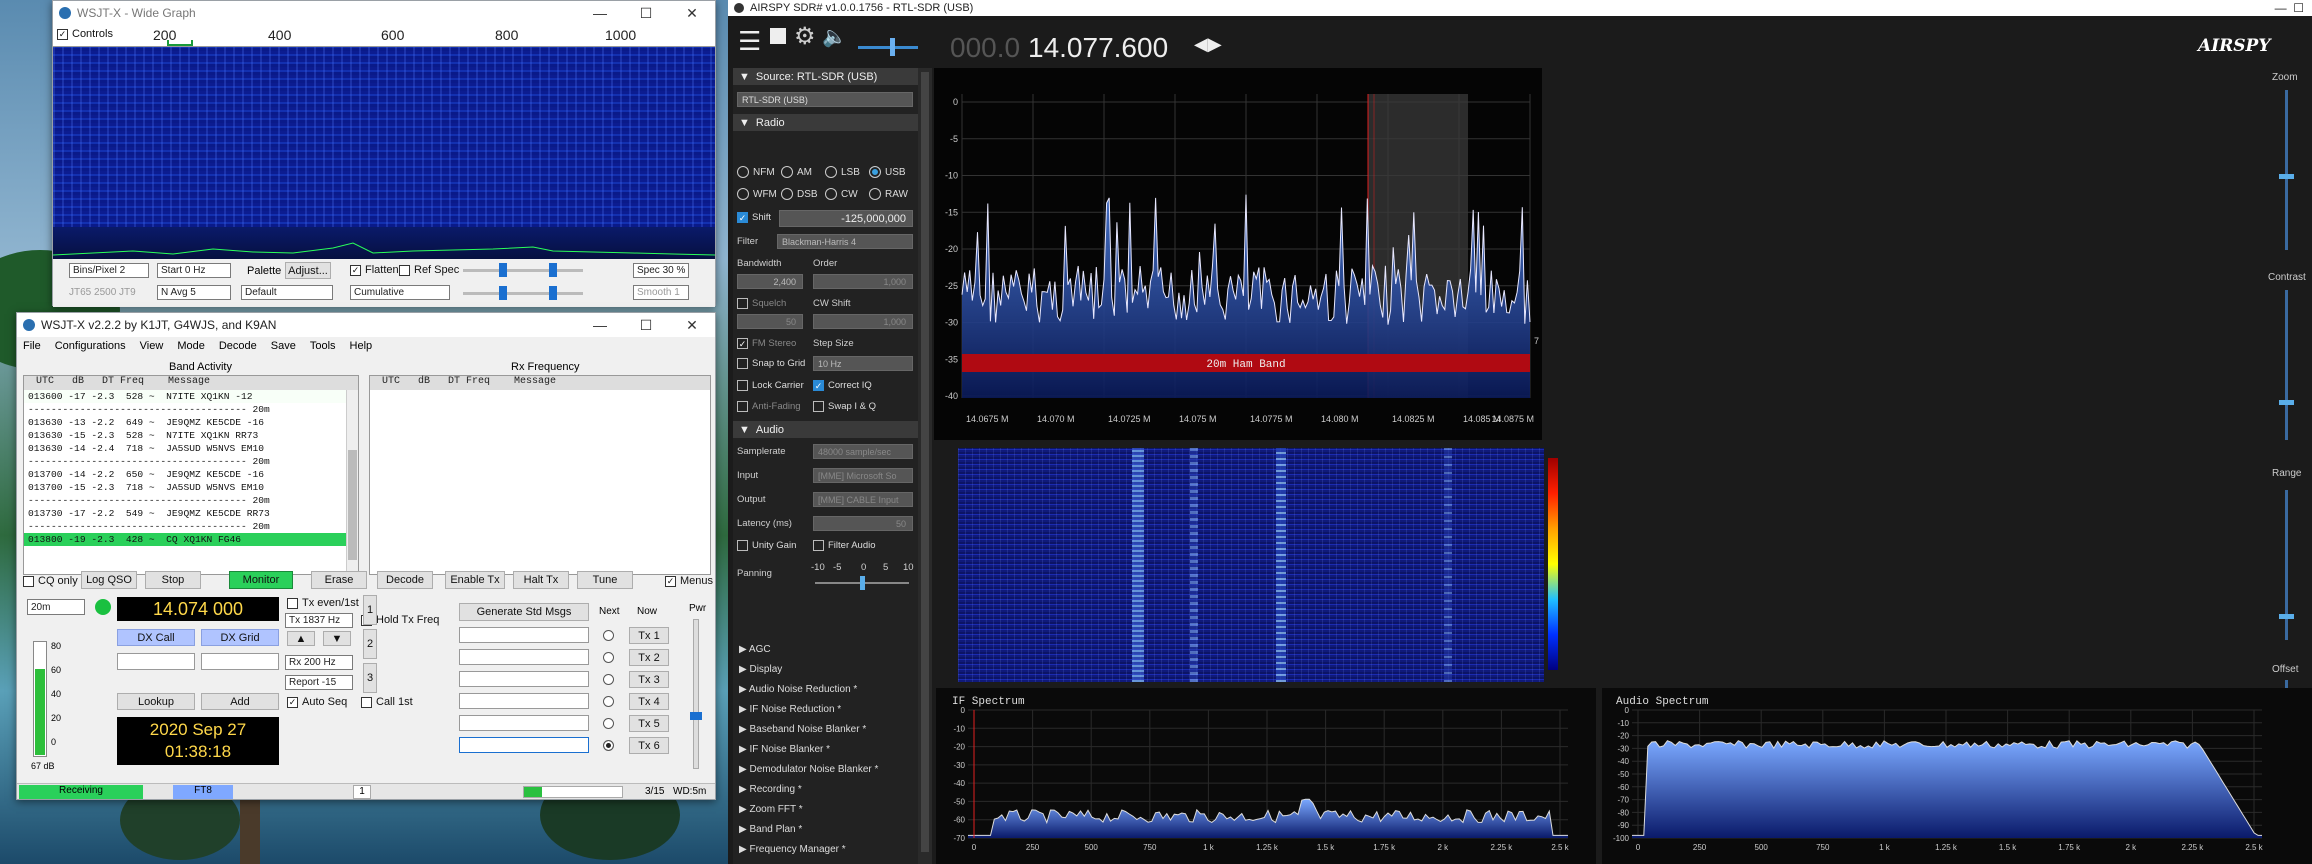 The image size is (2312, 864). What do you see at coordinates (770, 789) in the screenshot?
I see `section-recording: ▶ Recording *` at bounding box center [770, 789].